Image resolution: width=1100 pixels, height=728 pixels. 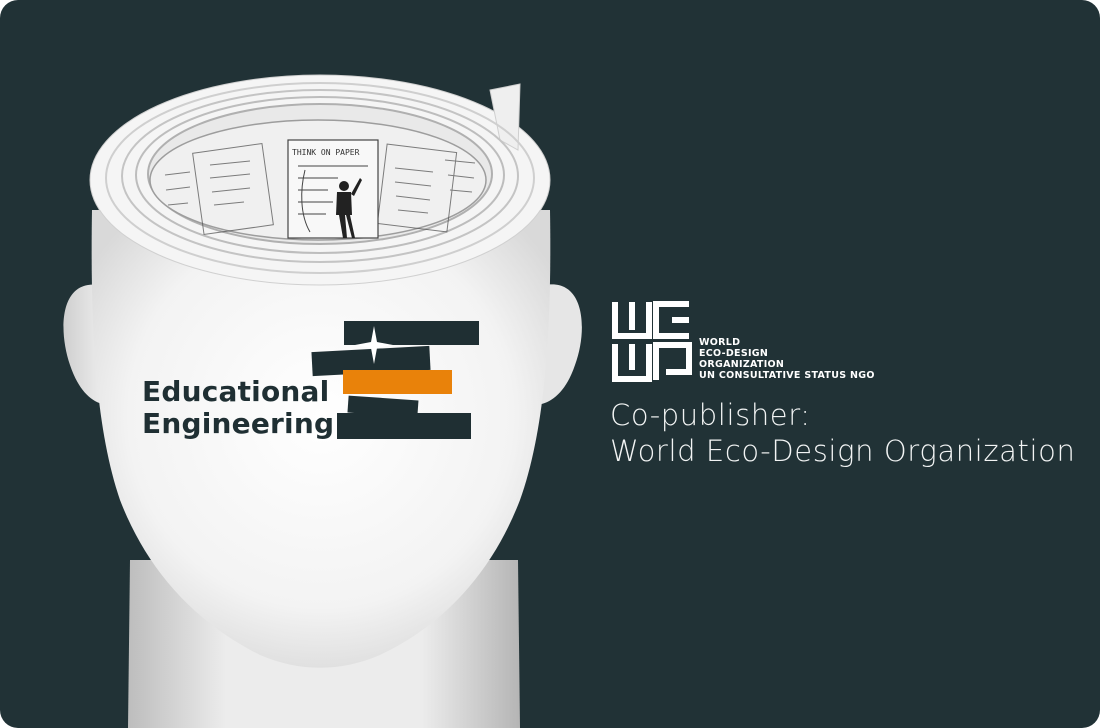 I want to click on wordmark-line-2: Engineering, so click(x=238, y=423).